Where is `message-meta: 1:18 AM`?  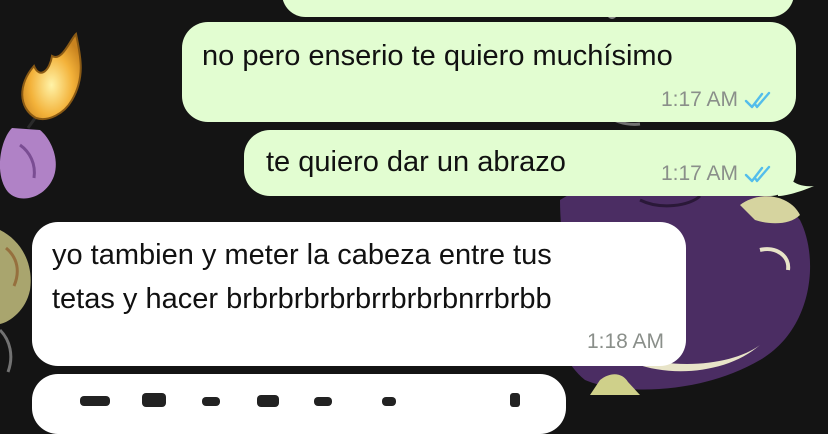
message-meta: 1:18 AM is located at coordinates (625, 342).